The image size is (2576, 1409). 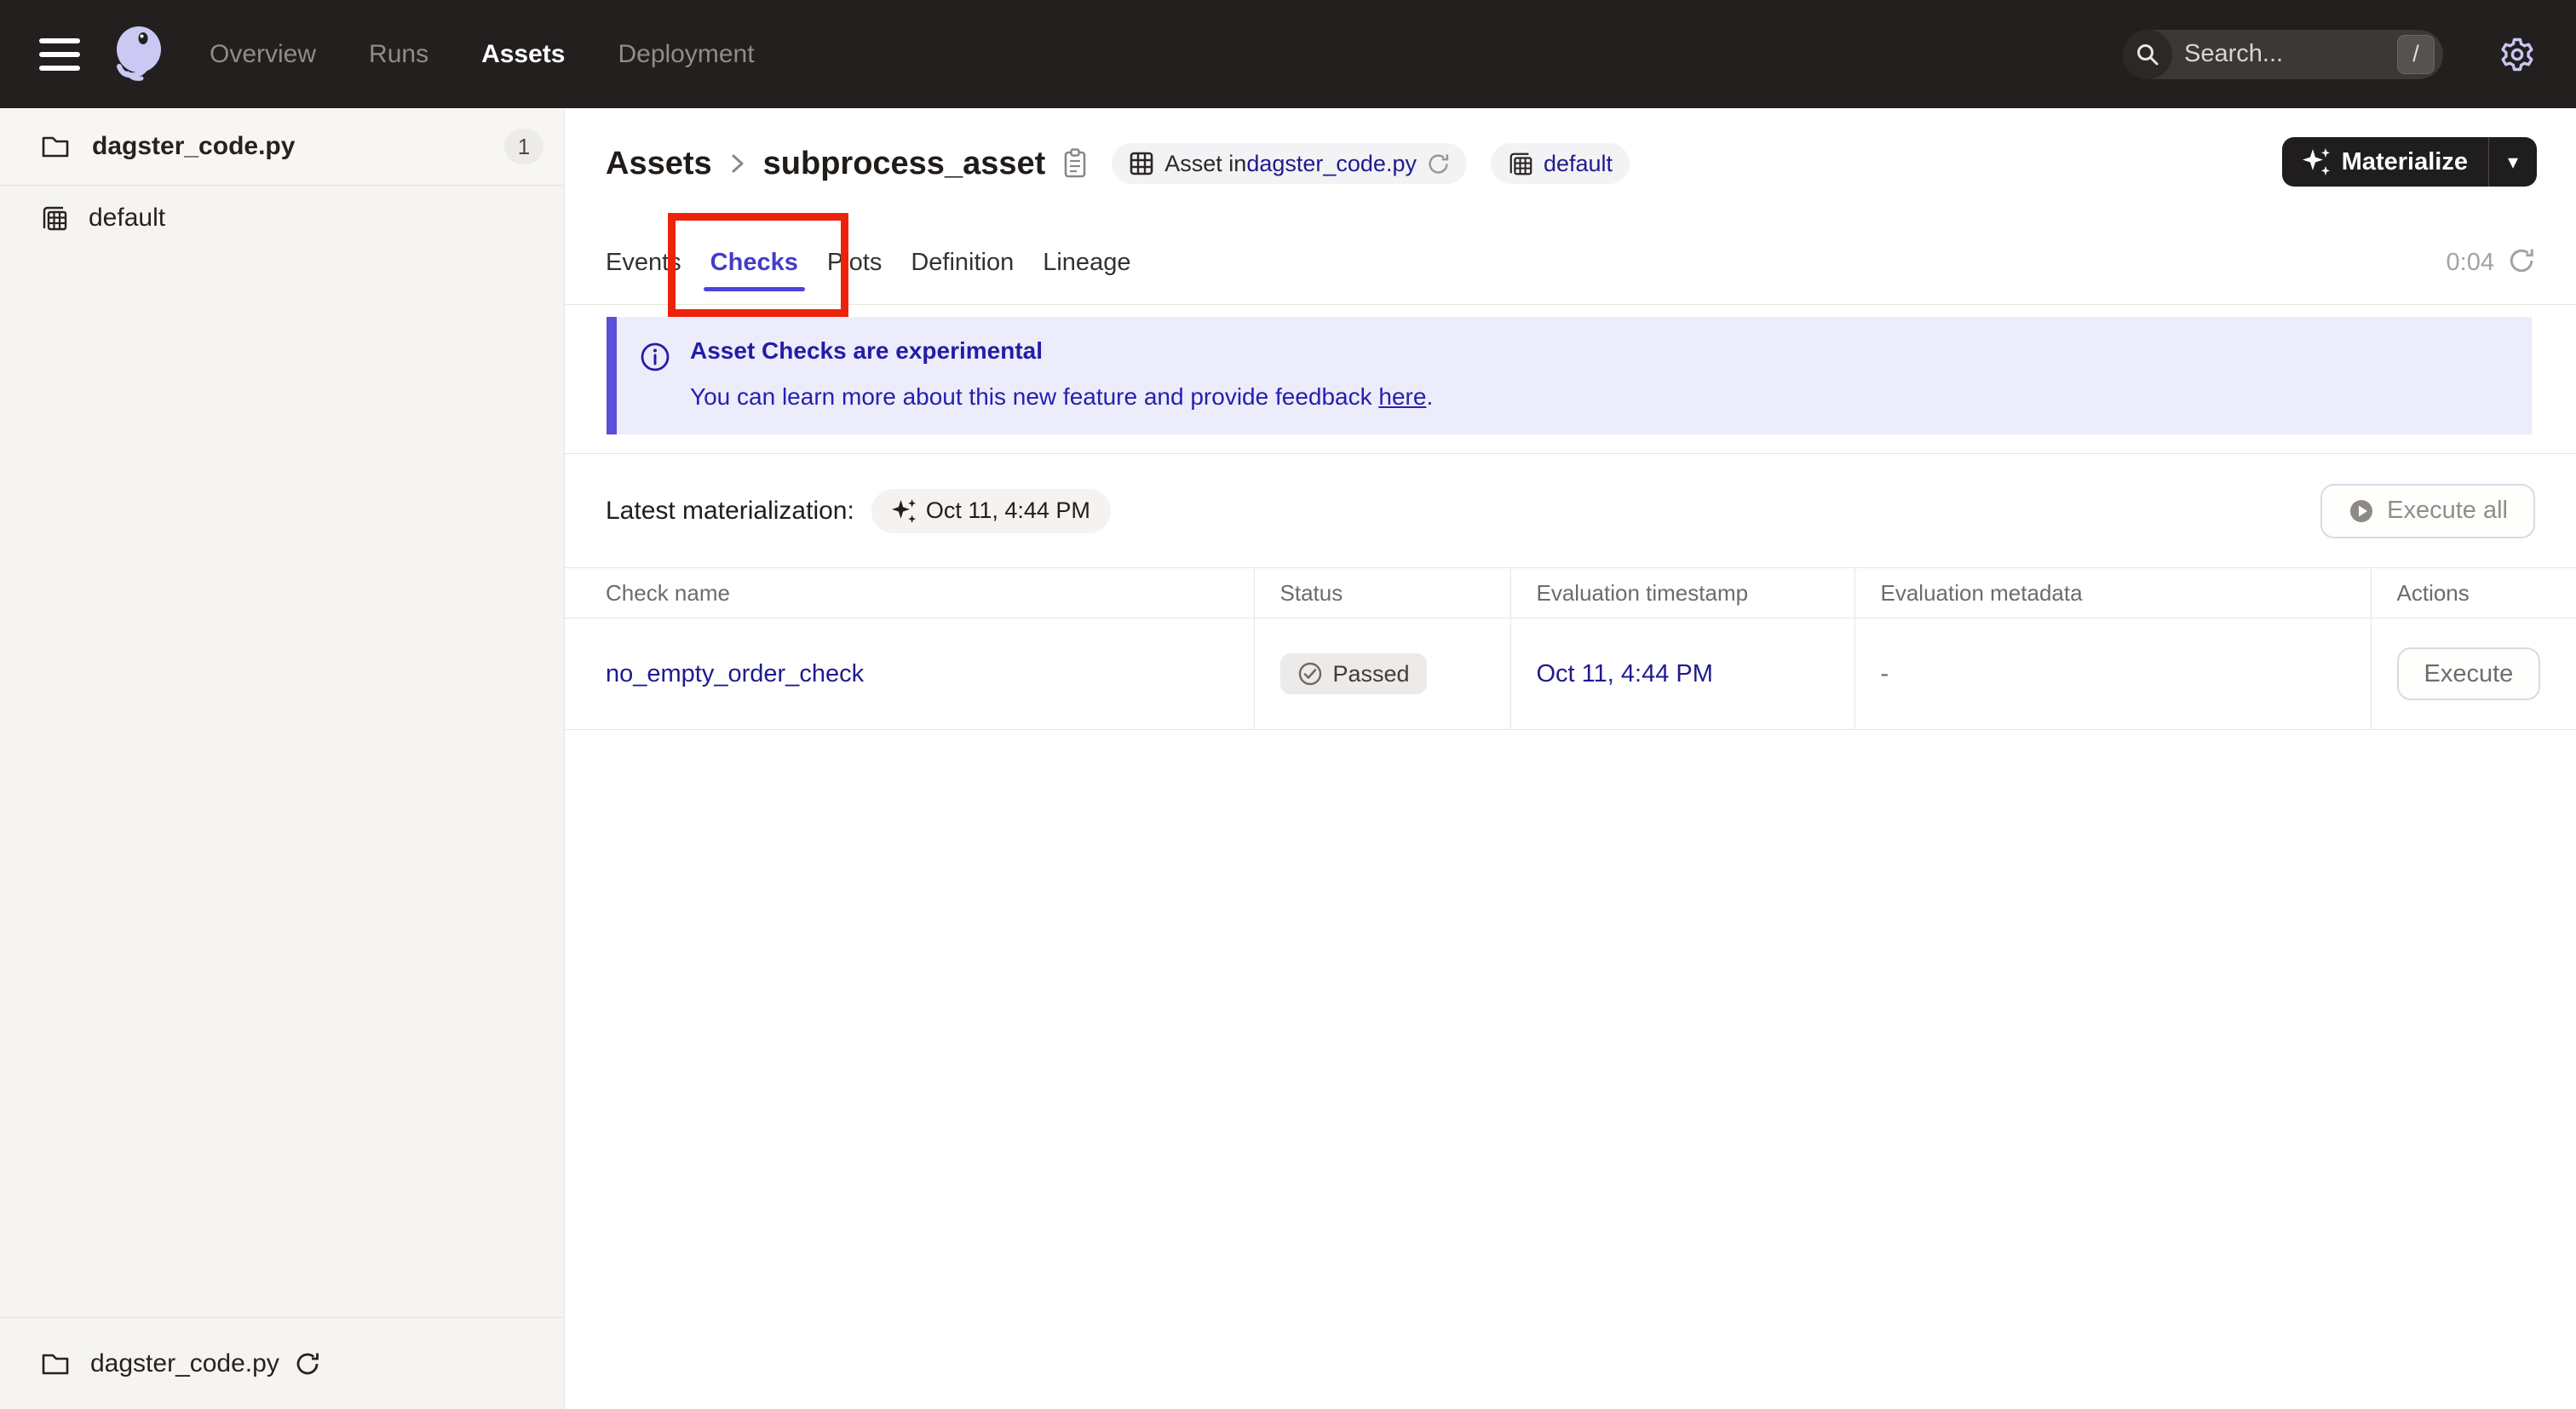 What do you see at coordinates (128, 218) in the screenshot?
I see `group-label: default` at bounding box center [128, 218].